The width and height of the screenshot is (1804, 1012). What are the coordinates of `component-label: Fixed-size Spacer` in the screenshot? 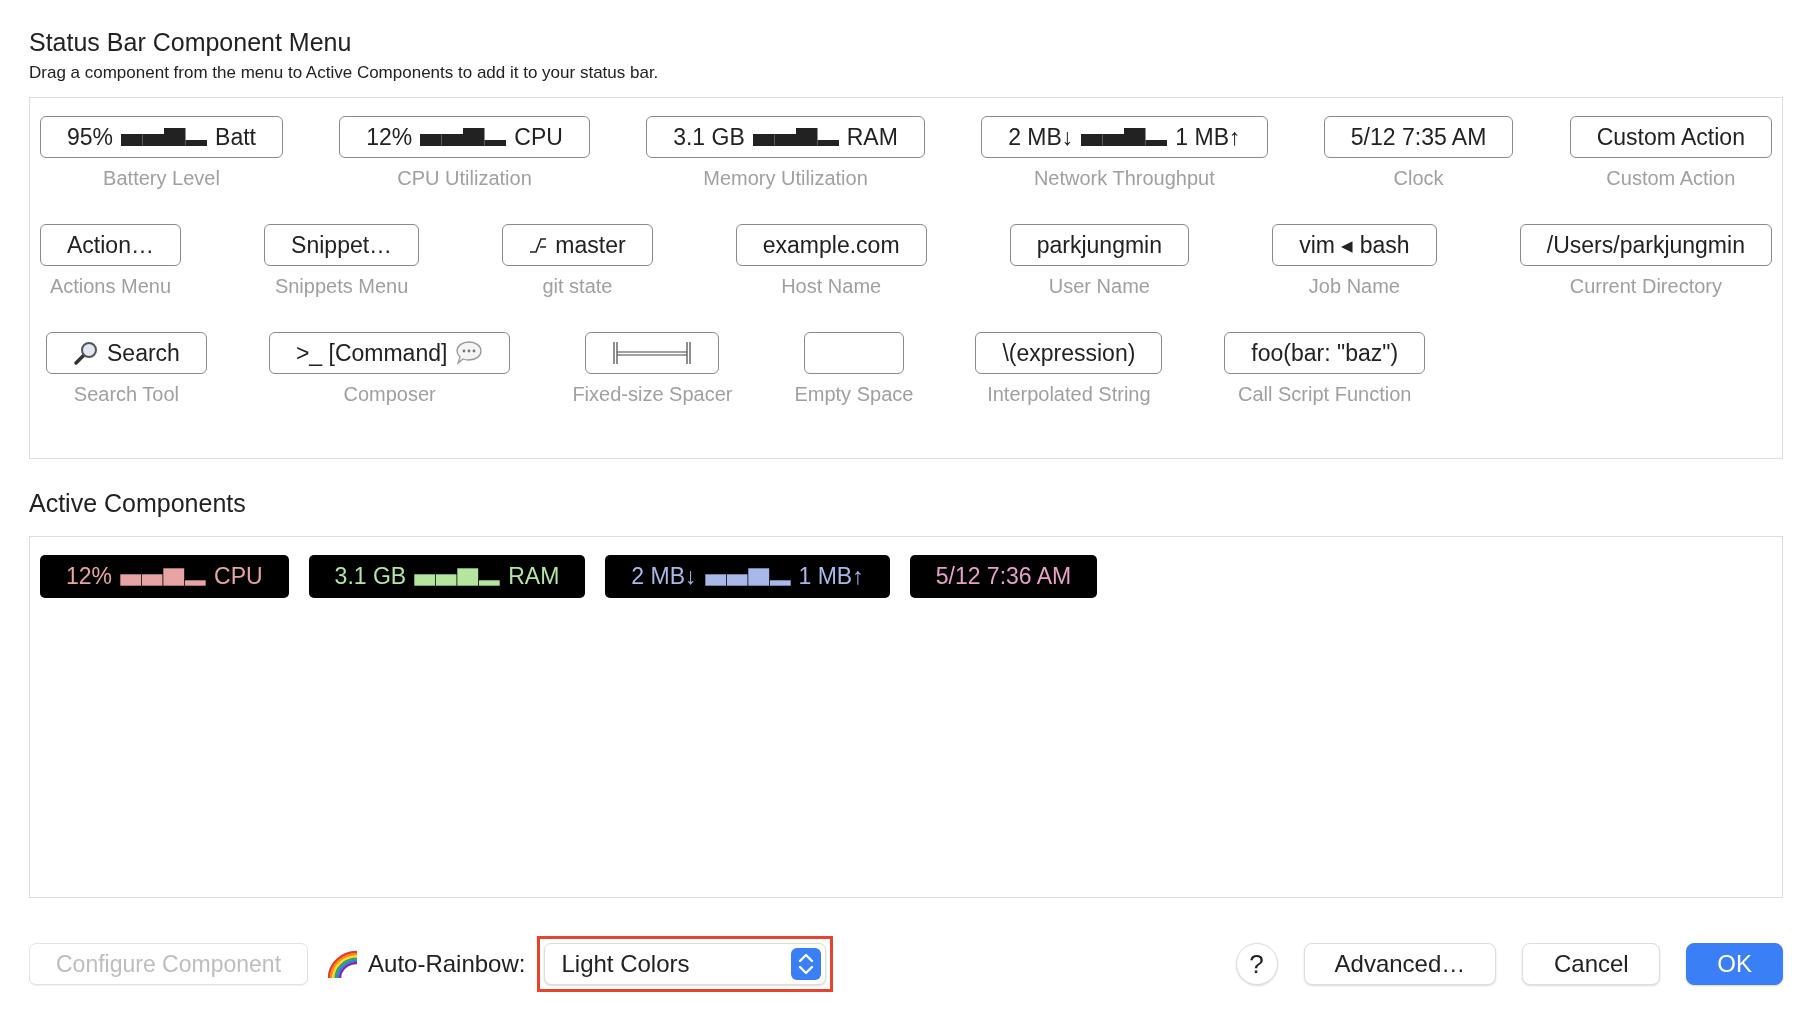 It's located at (652, 394).